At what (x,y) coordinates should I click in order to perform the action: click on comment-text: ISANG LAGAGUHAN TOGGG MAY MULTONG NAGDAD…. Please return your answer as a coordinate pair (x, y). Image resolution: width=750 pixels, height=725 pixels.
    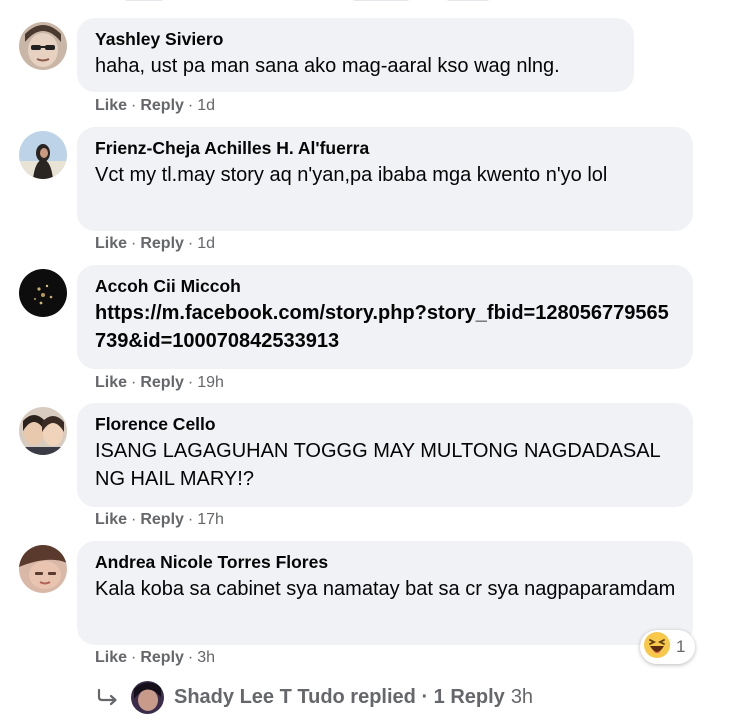
    Looking at the image, I should click on (377, 465).